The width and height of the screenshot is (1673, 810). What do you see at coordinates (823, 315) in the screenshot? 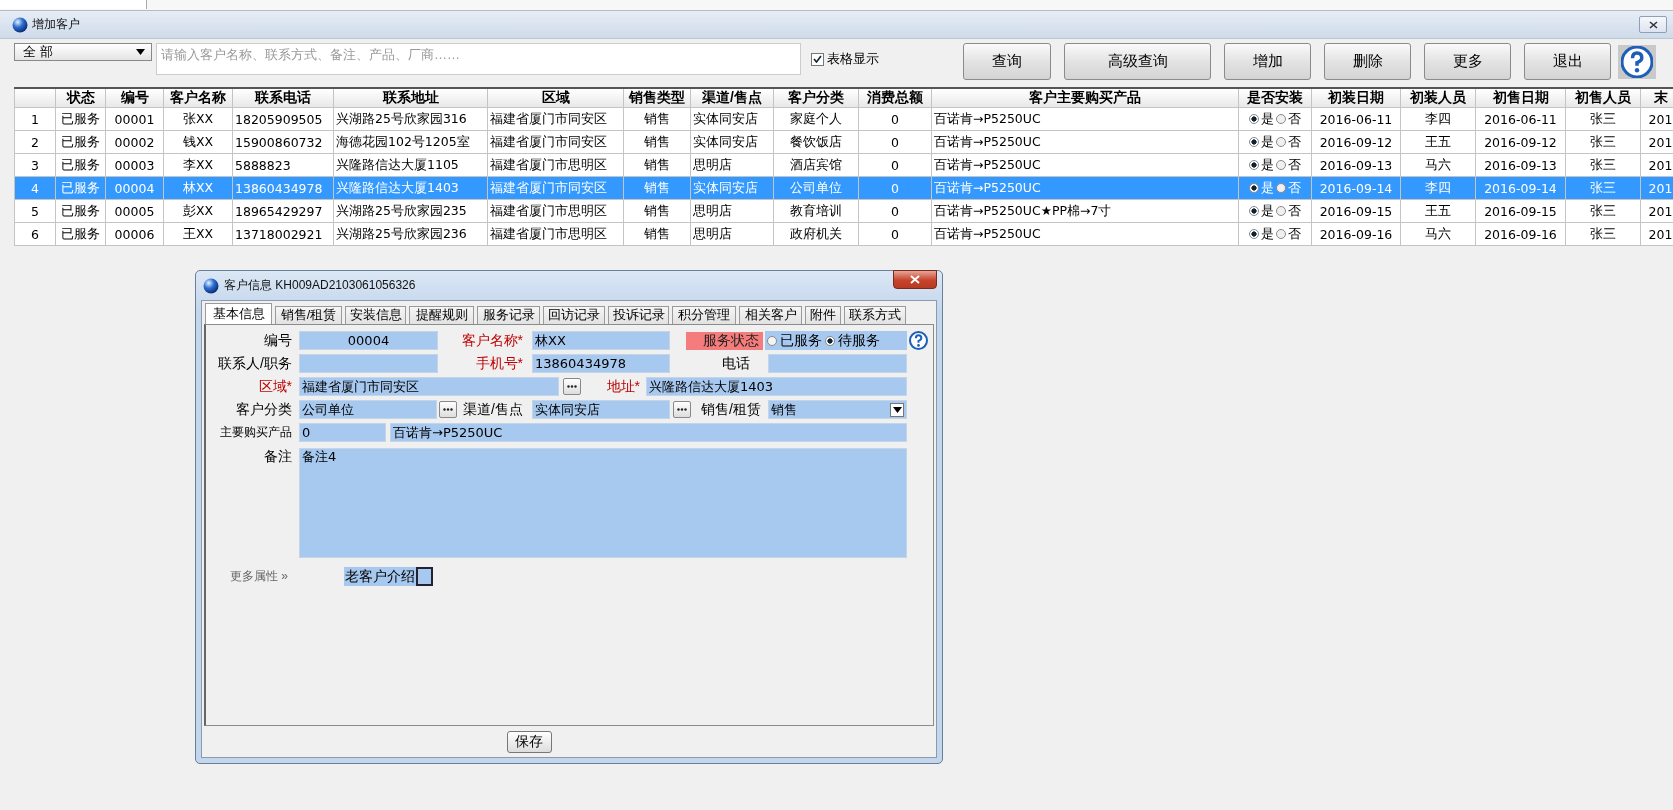
I see `tab: 附件` at bounding box center [823, 315].